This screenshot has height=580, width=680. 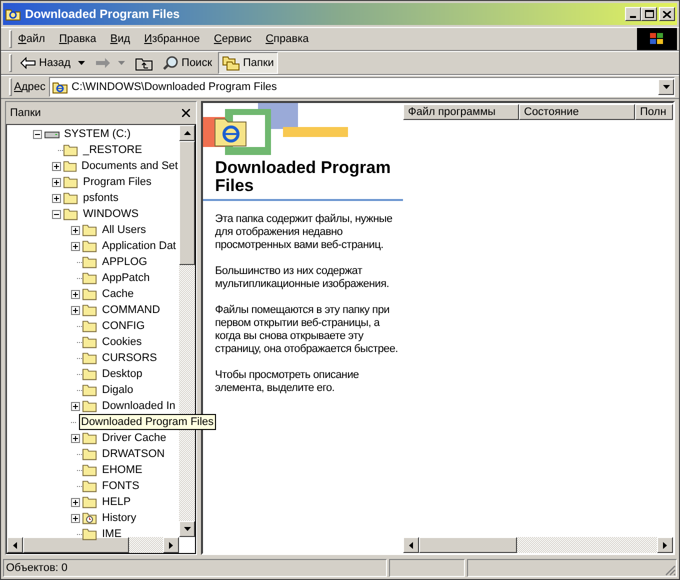 I want to click on tree-item: SYSTEM (C:), so click(x=97, y=134).